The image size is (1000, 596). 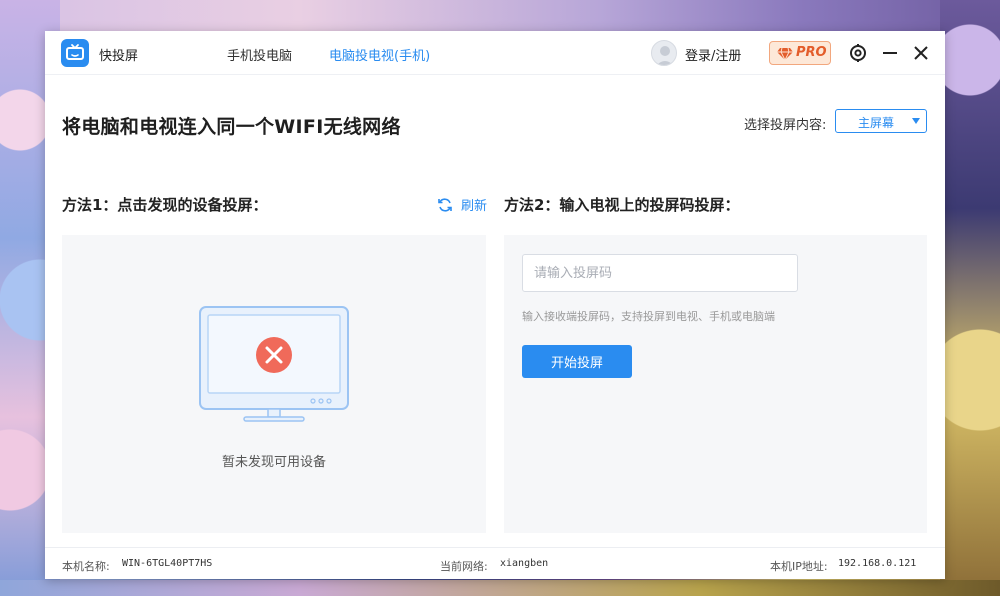 What do you see at coordinates (785, 54) in the screenshot?
I see `diamond-icon` at bounding box center [785, 54].